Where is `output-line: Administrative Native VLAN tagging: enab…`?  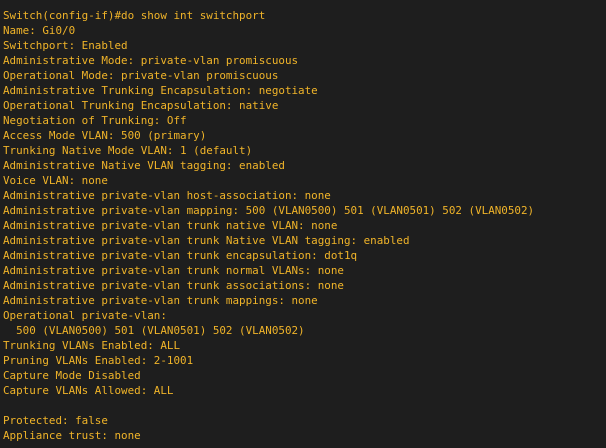 output-line: Administrative Native VLAN tagging: enab… is located at coordinates (144, 165).